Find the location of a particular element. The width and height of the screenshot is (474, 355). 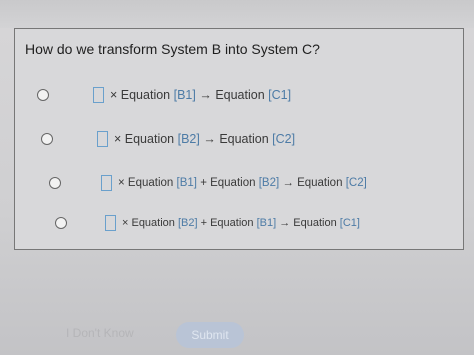

action-bar: I Don't Know Submit is located at coordinates (237, 336).